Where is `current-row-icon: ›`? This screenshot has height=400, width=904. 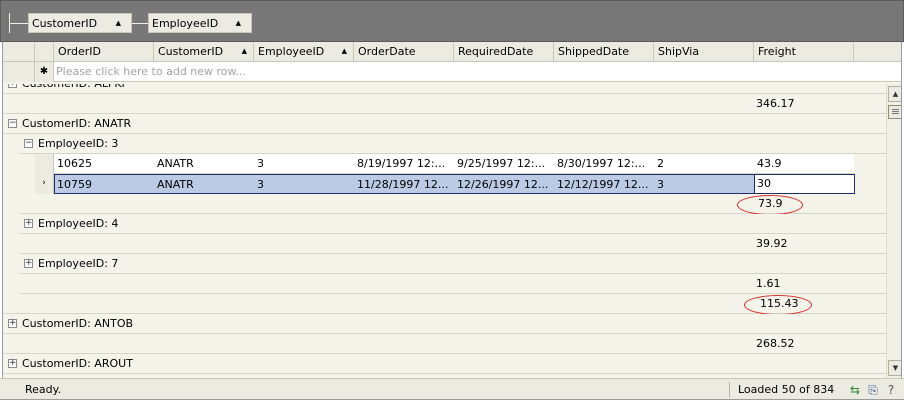
current-row-icon: › is located at coordinates (44, 184).